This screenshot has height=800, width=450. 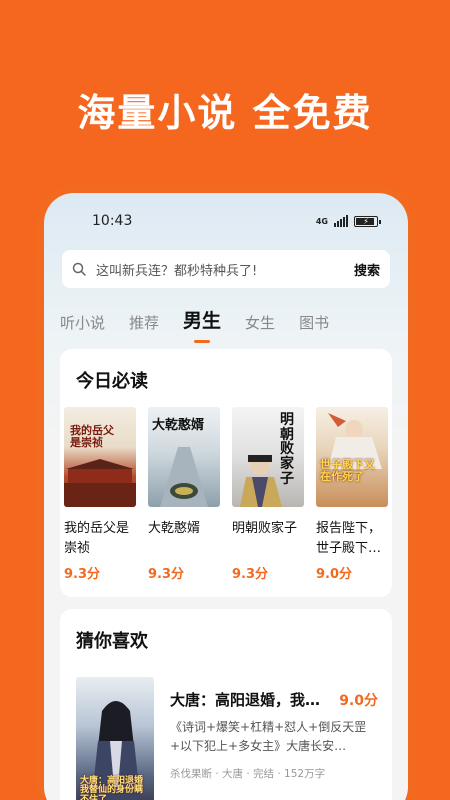 What do you see at coordinates (341, 221) in the screenshot?
I see `signal-icon` at bounding box center [341, 221].